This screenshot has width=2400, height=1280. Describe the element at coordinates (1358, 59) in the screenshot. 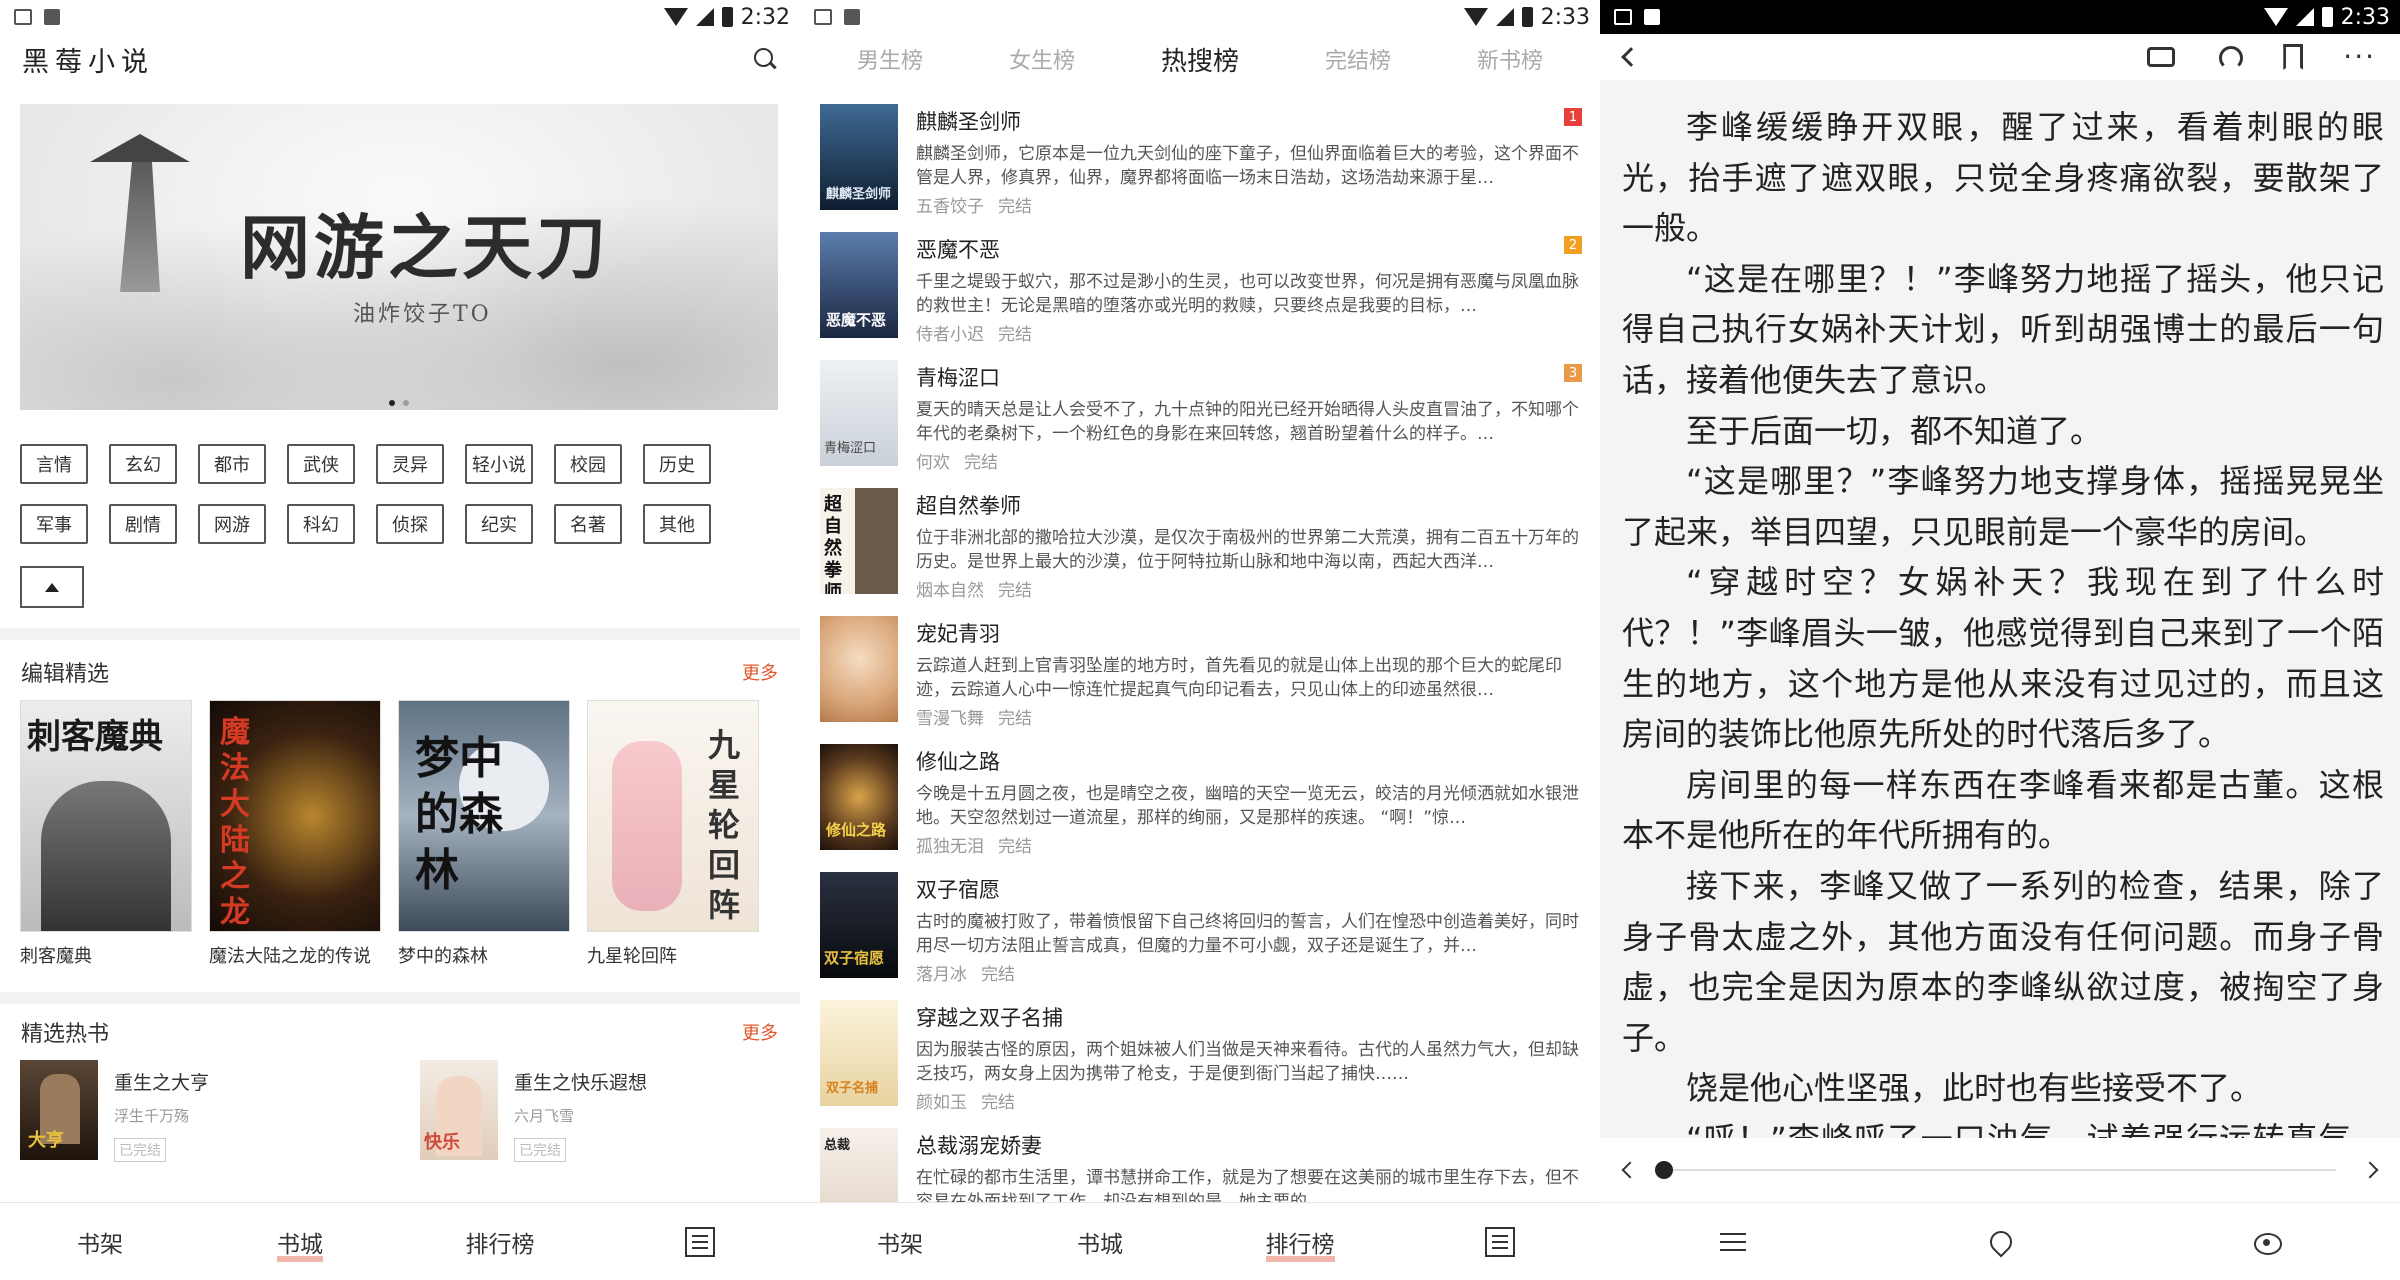

I see `tab-completed: 完结榜` at that location.